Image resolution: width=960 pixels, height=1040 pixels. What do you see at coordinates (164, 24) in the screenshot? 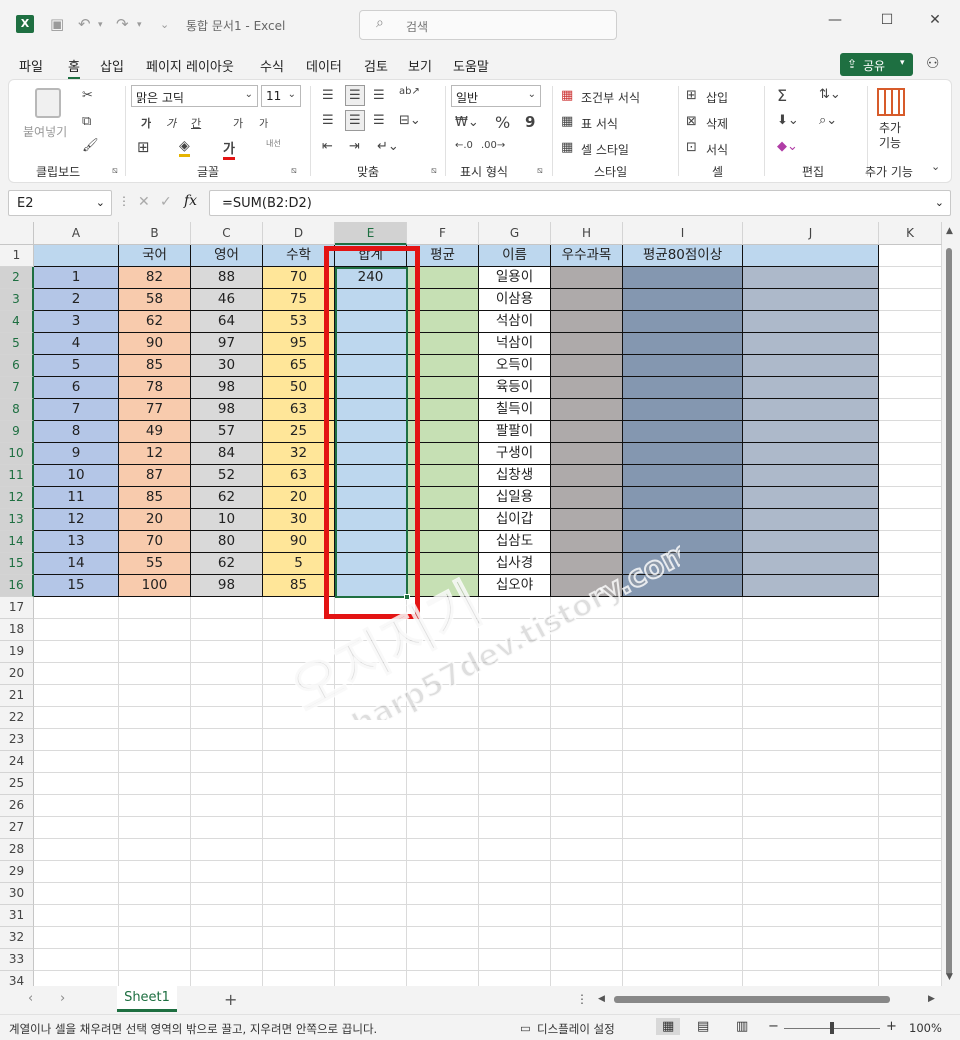
I see `customize-qat-icon: ⌄` at bounding box center [164, 24].